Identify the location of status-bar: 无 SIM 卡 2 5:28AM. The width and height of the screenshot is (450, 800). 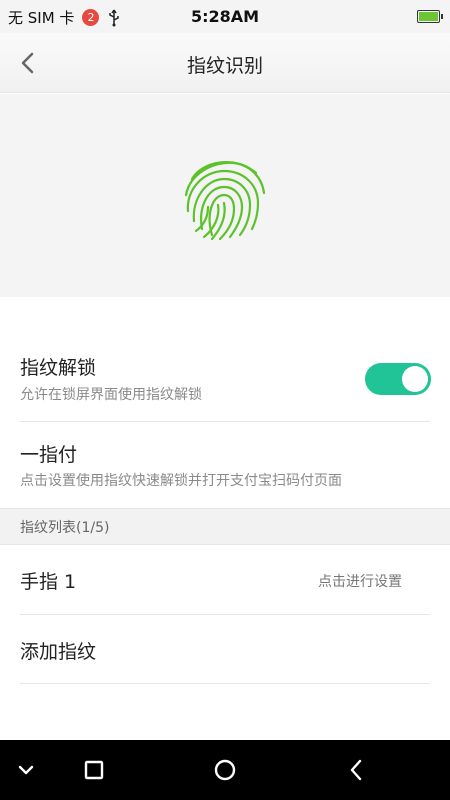
(225, 16).